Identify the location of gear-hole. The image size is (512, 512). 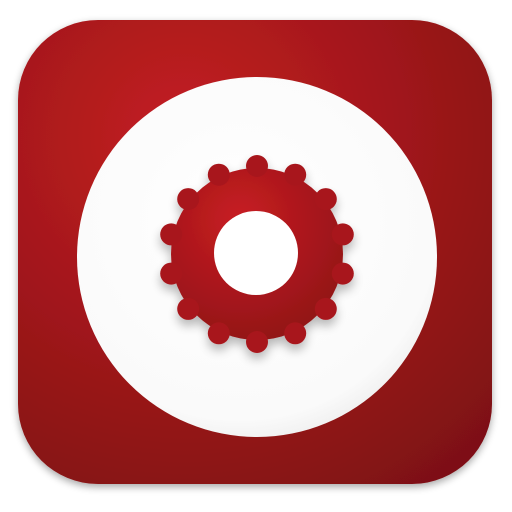
(256, 253).